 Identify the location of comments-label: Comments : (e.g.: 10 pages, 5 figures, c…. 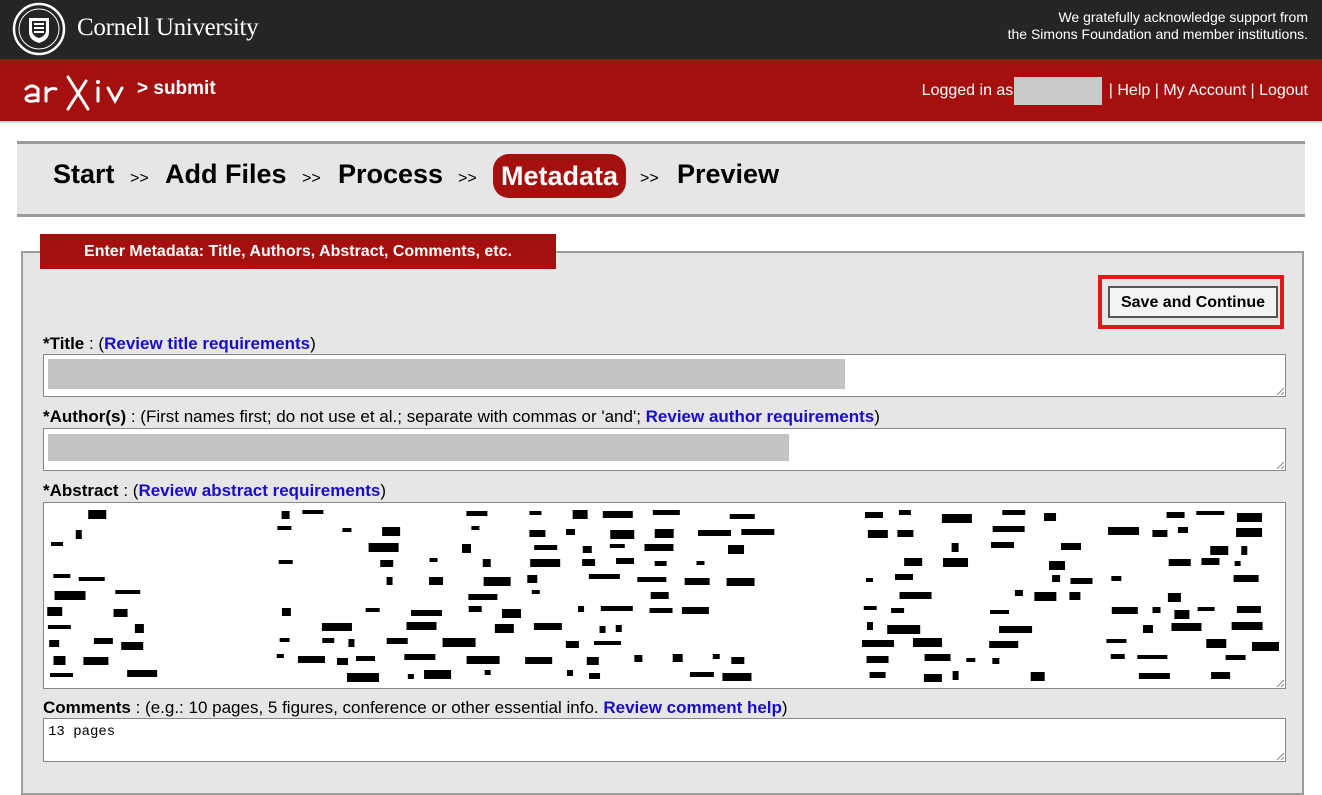
(415, 707).